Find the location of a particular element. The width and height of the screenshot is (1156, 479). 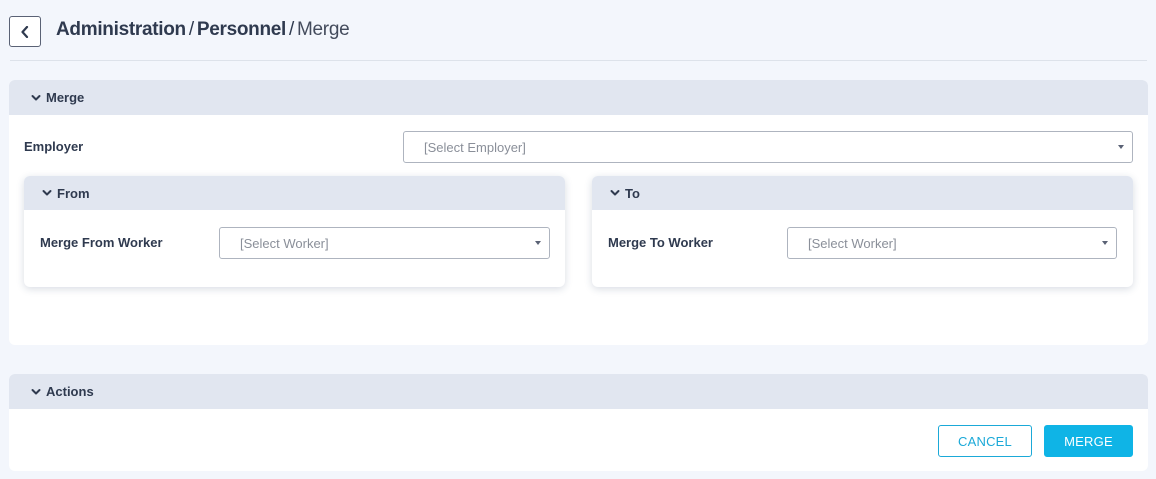

to-panel: To Merge To Worker [Select Worker] is located at coordinates (862, 231).